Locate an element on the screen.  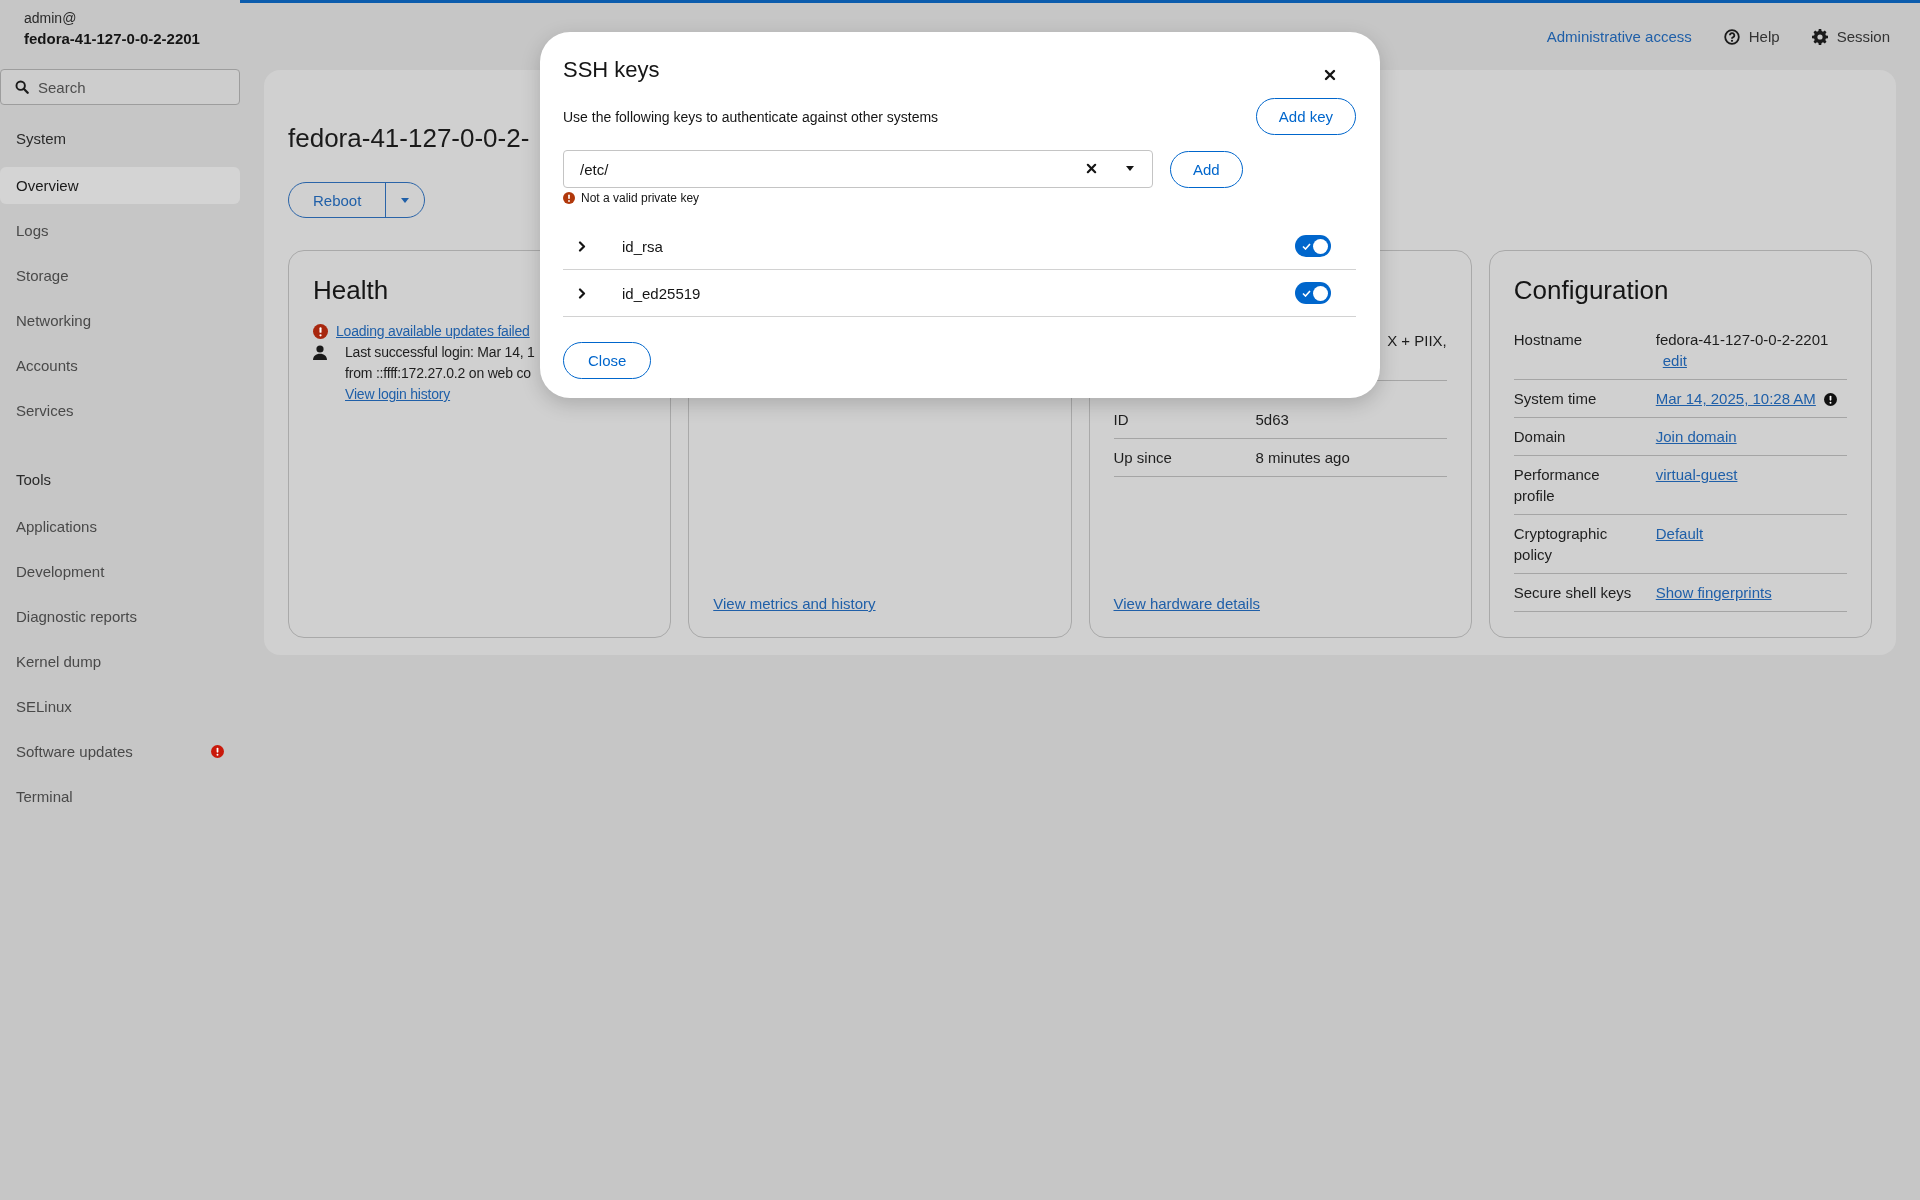
session-button: Session is located at coordinates (1850, 36).